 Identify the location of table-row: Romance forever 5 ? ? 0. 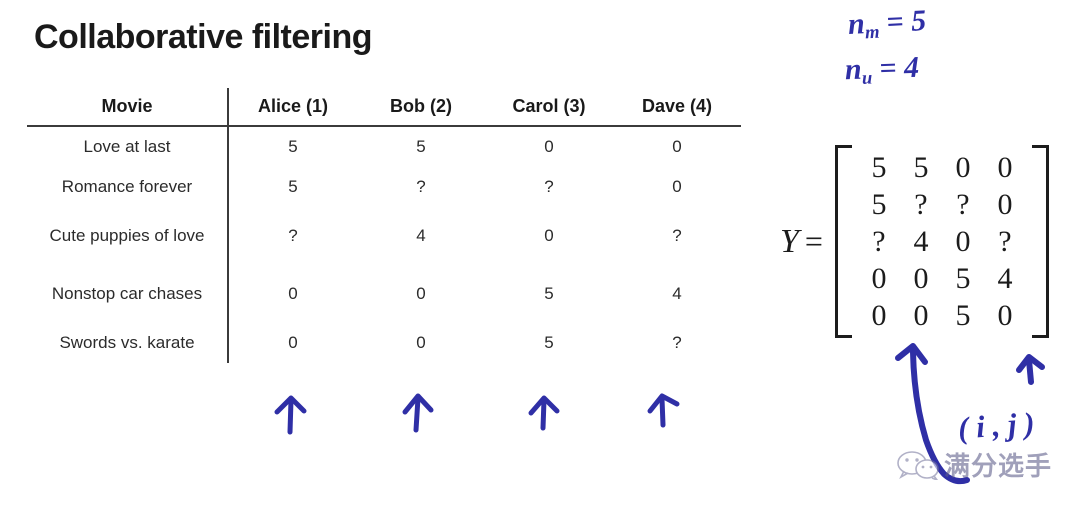
(384, 187).